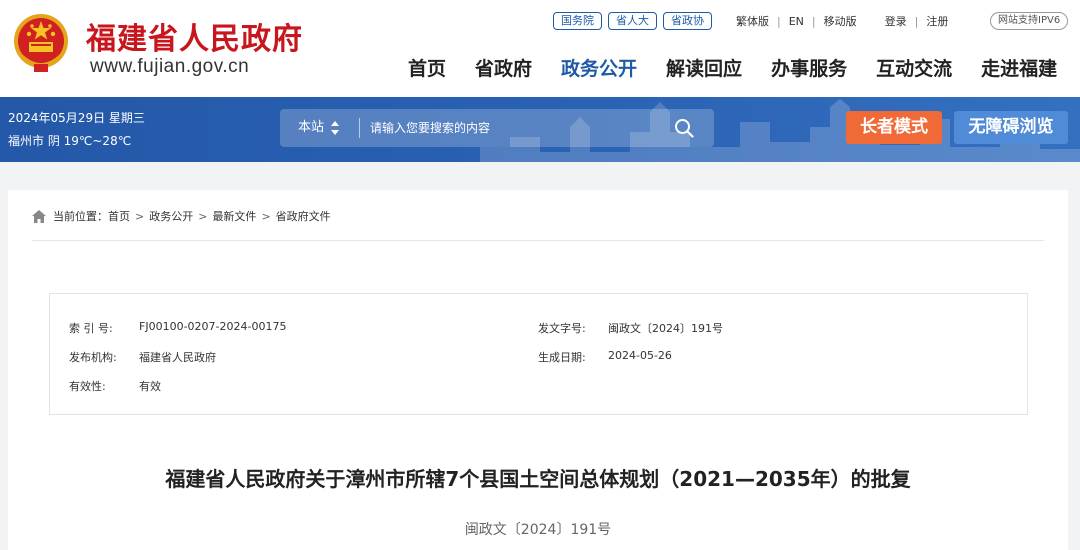  I want to click on search-scope-select: 本站, so click(311, 128).